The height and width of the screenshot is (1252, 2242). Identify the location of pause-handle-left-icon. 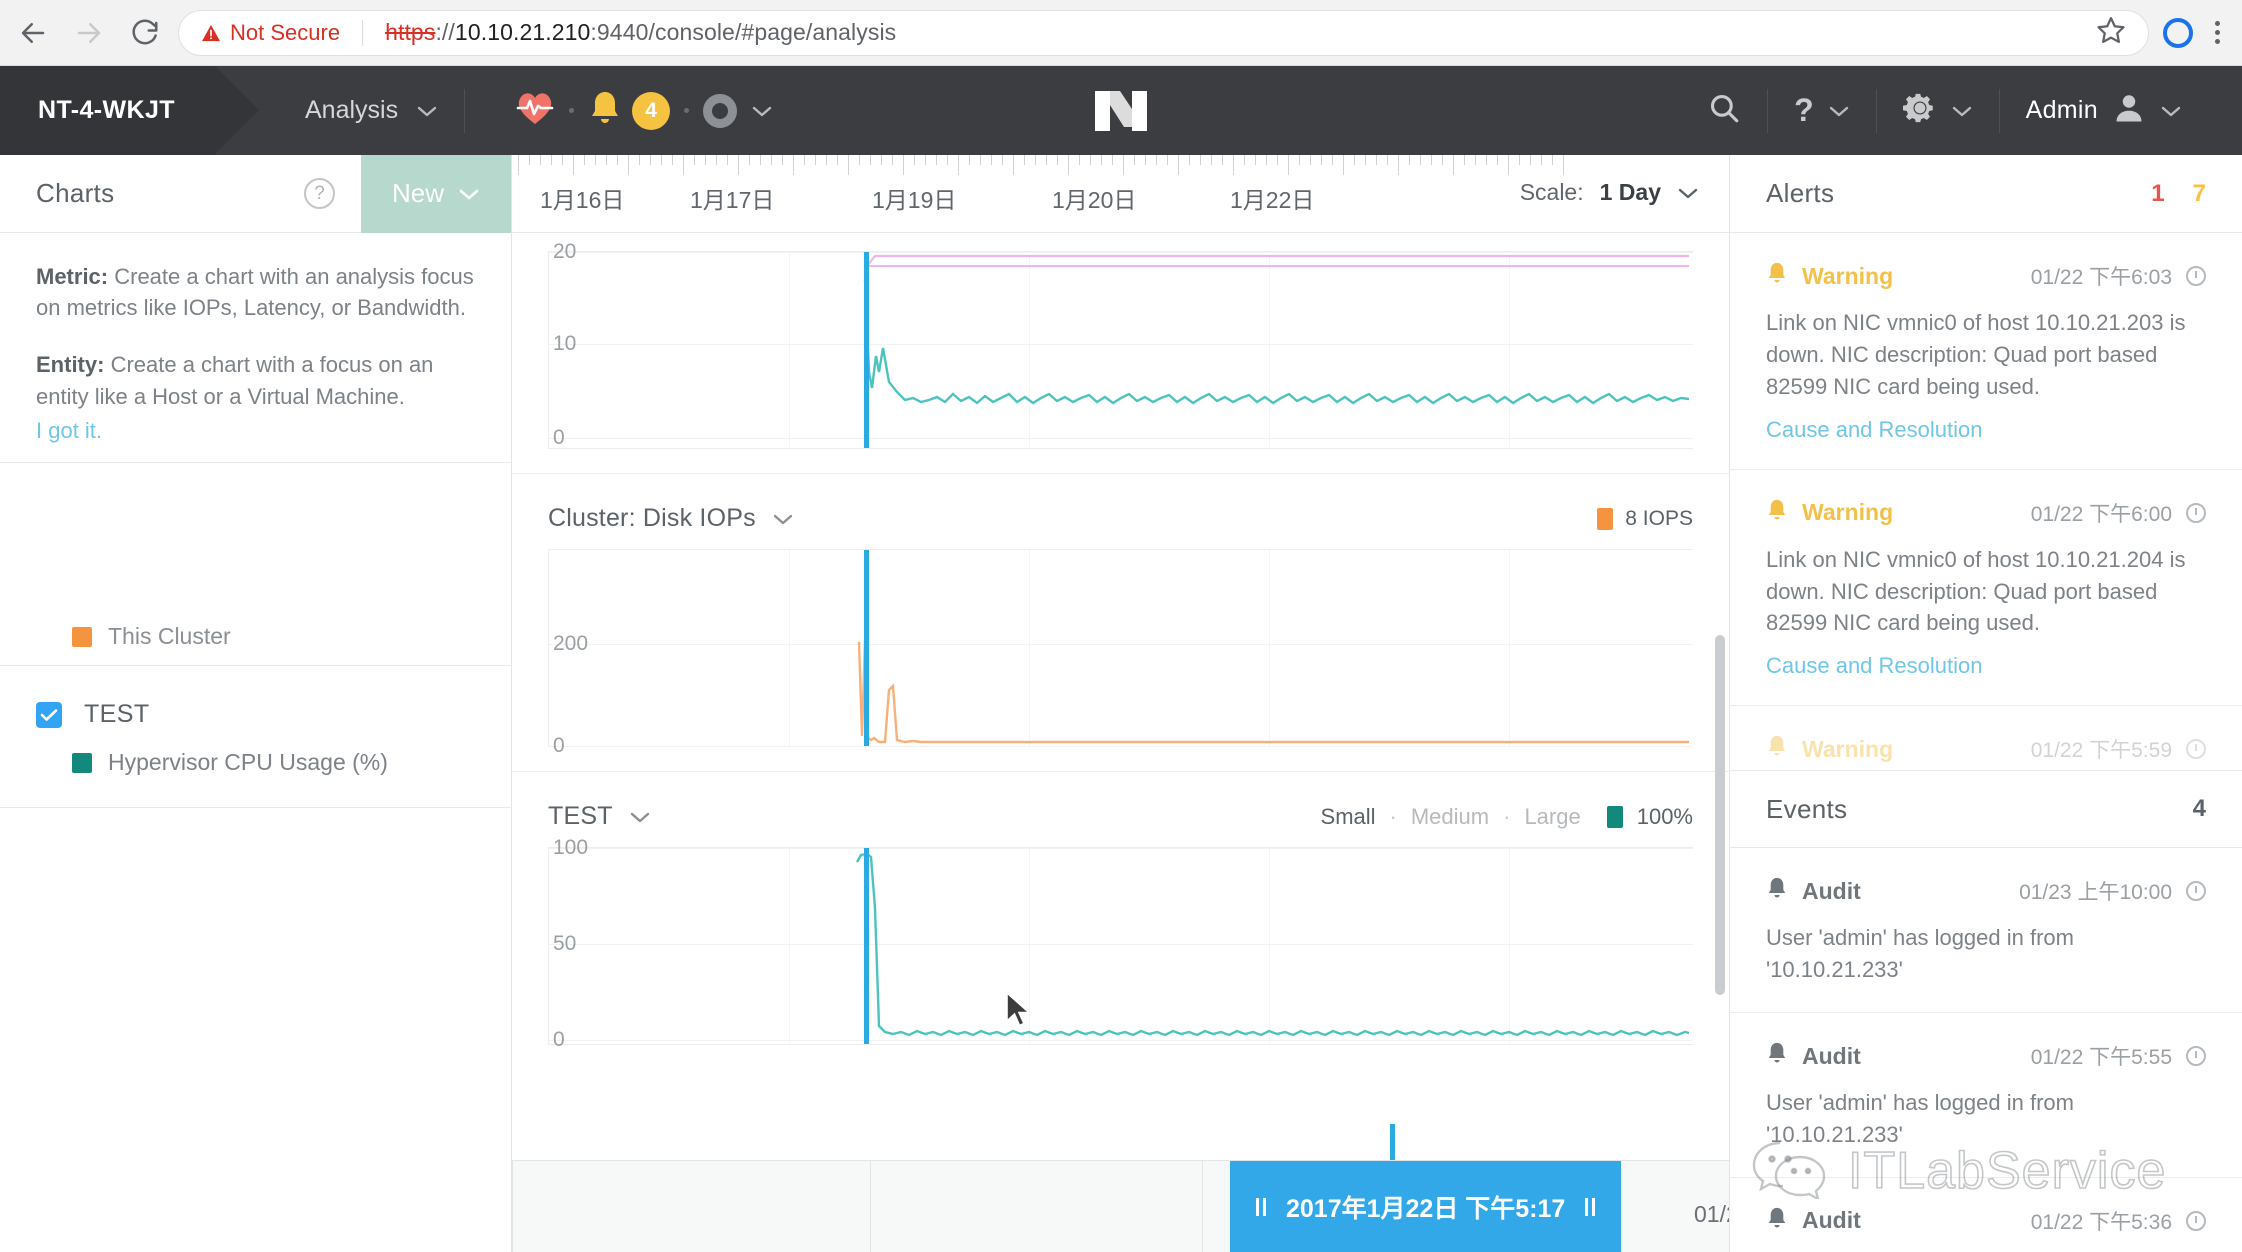
(1261, 1207).